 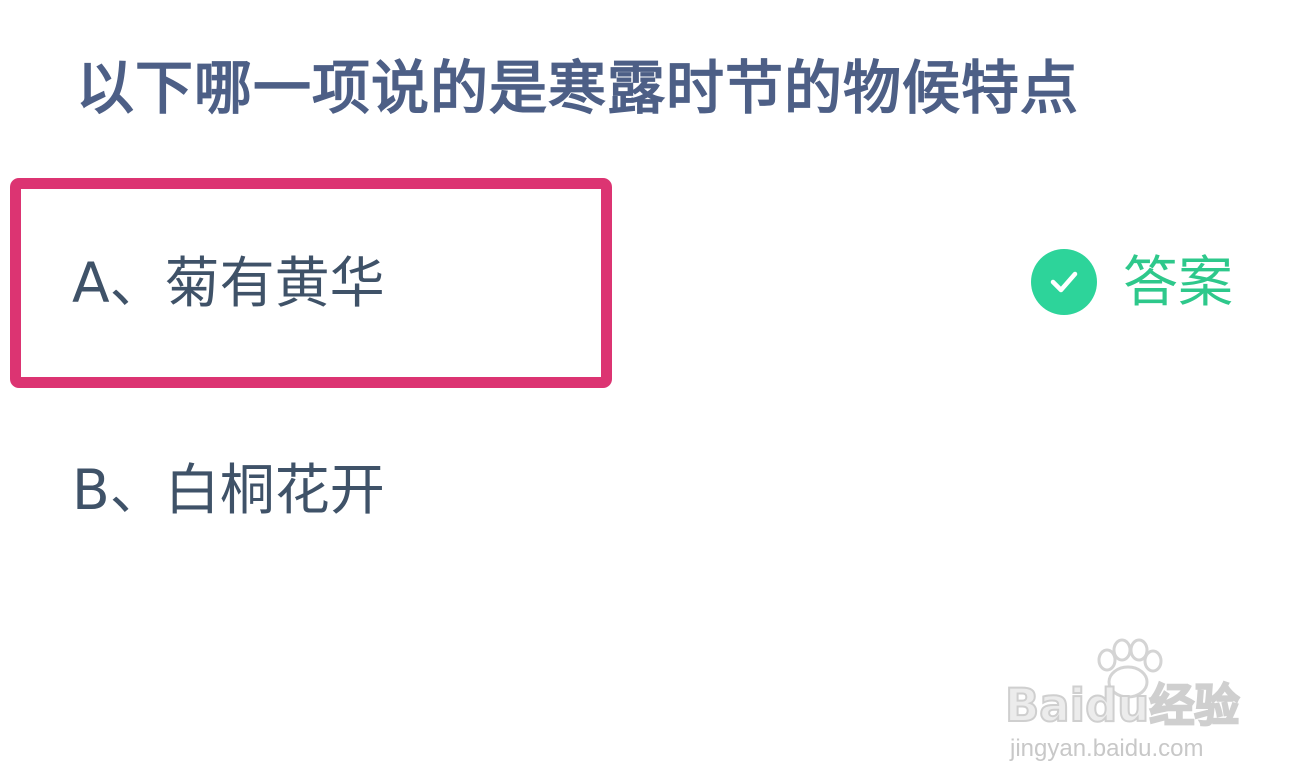 What do you see at coordinates (1178, 282) in the screenshot?
I see `answer-label: 答案` at bounding box center [1178, 282].